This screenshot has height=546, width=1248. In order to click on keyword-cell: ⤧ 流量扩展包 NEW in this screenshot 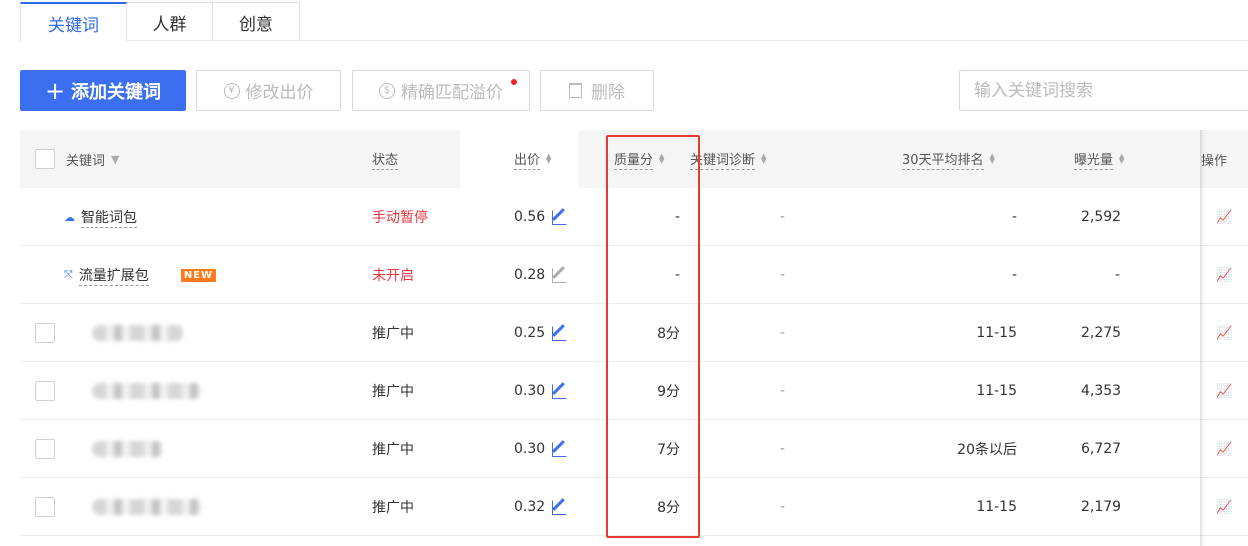, I will do `click(140, 275)`.